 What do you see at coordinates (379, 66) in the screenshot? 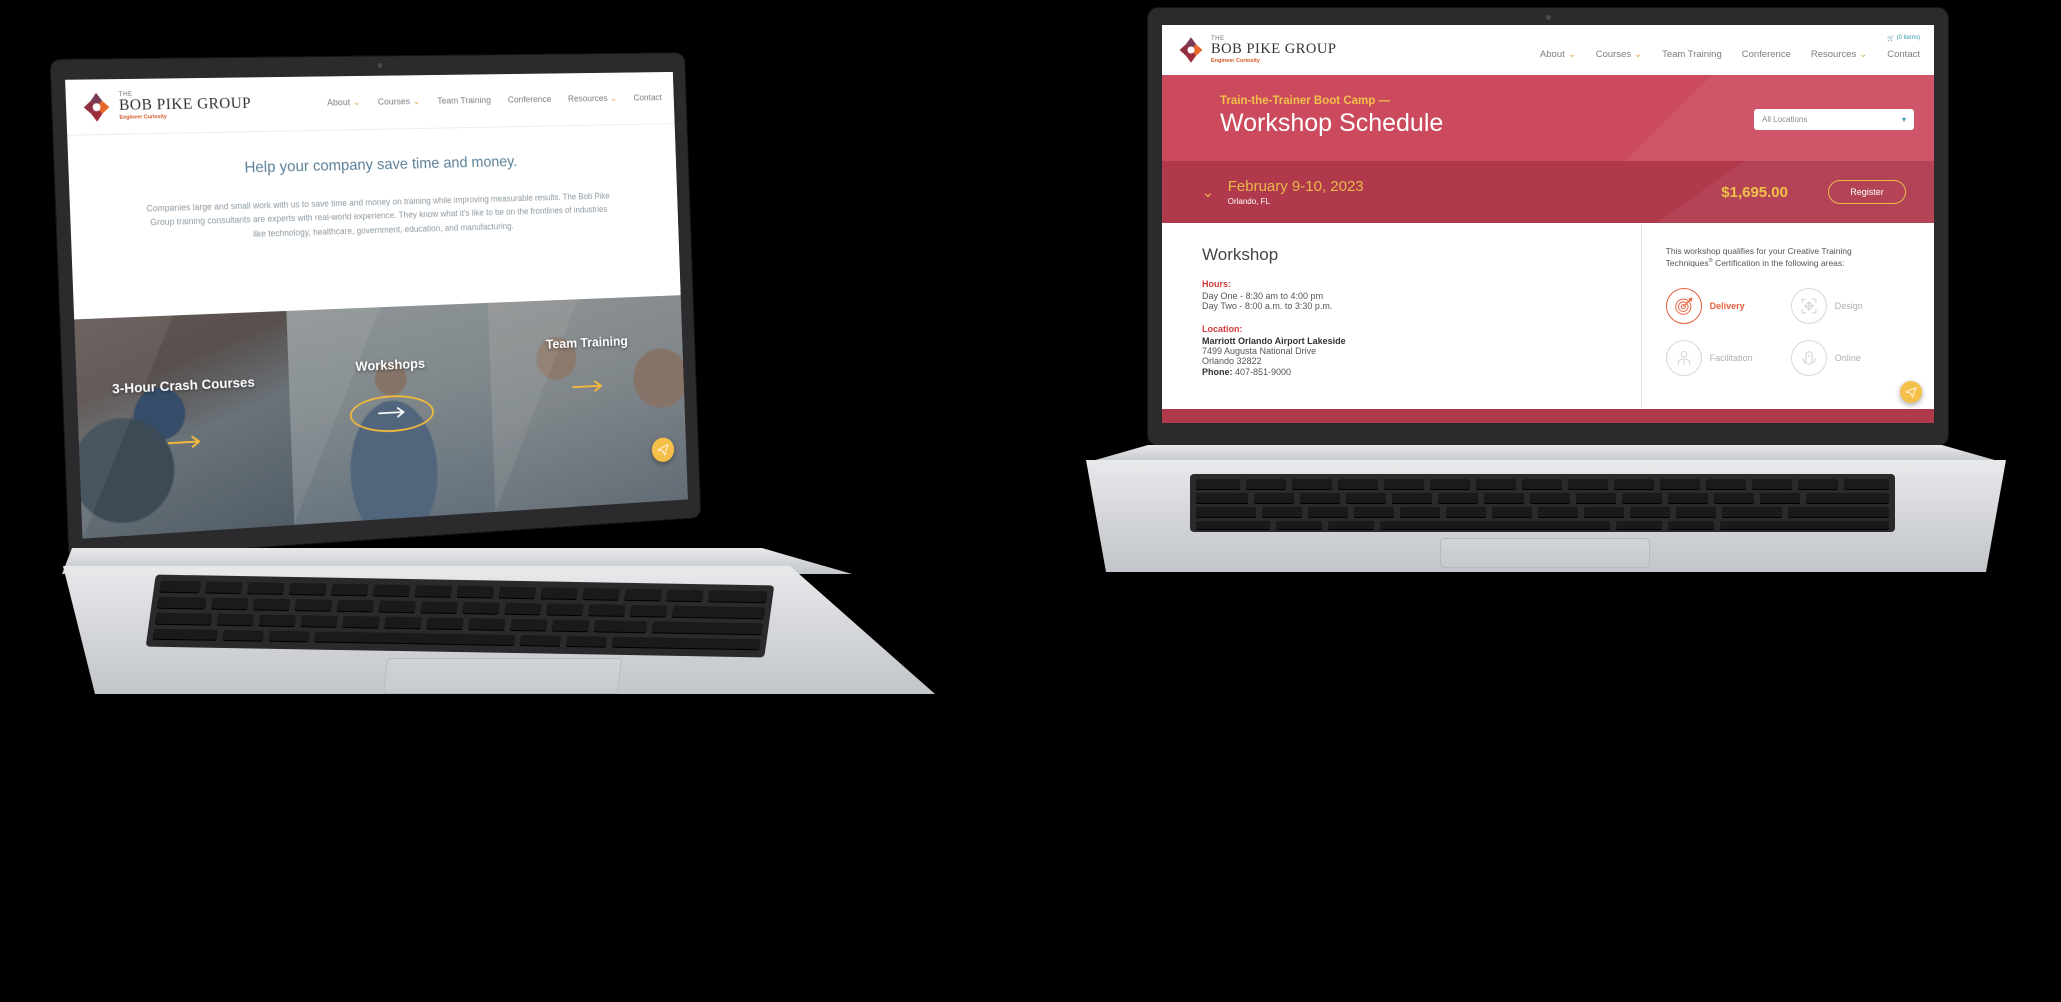
I see `webcam-left` at bounding box center [379, 66].